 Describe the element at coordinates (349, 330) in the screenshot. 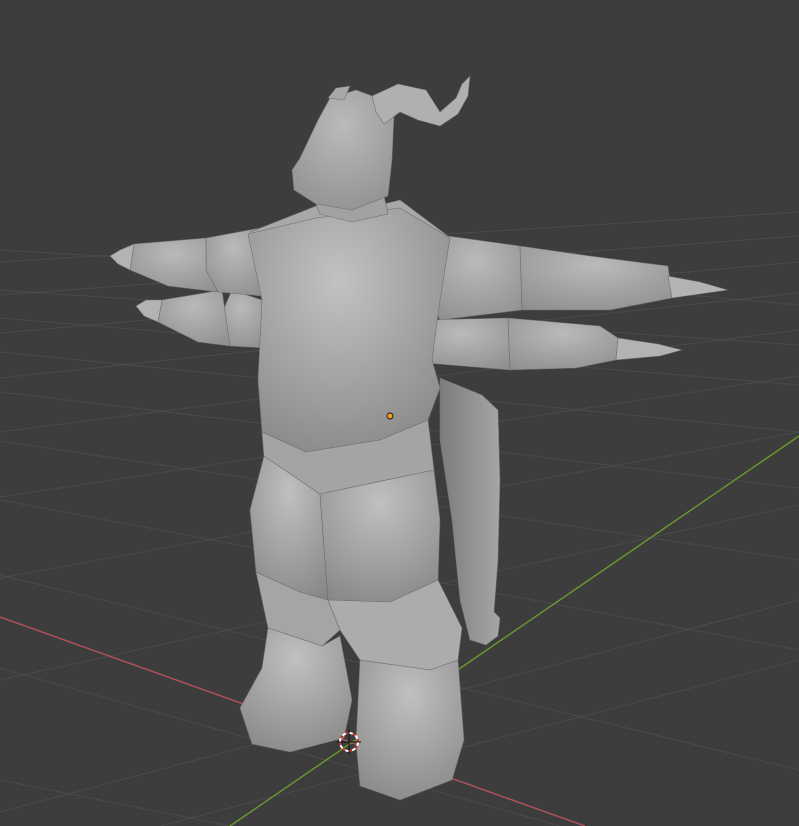

I see `mesh-torso` at that location.